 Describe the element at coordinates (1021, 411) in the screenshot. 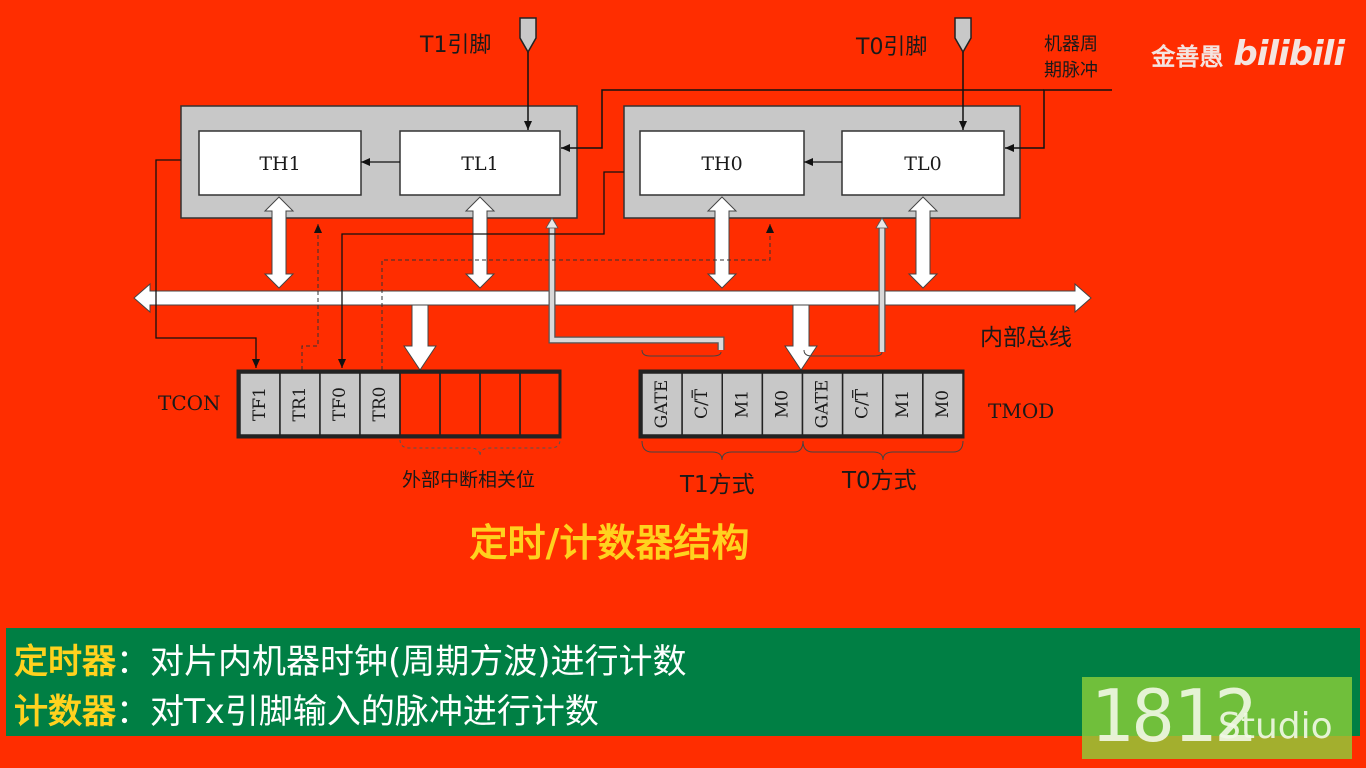

I see `tmod-label: TMOD` at that location.